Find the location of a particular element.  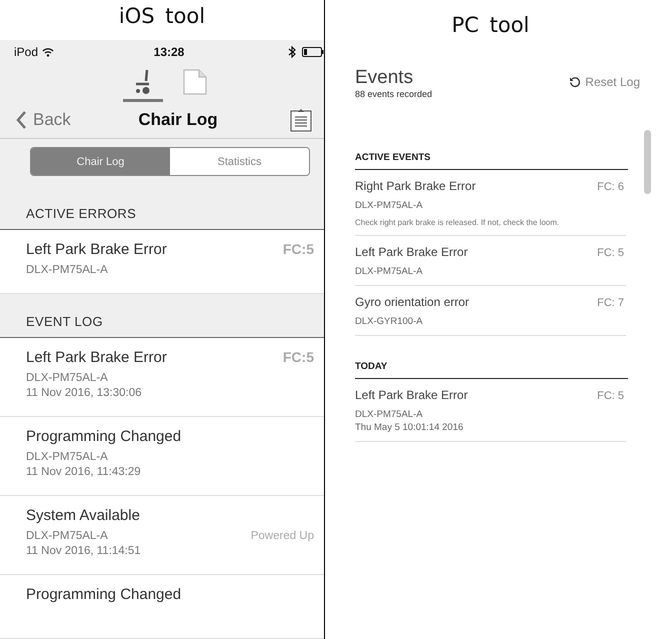

document-icon is located at coordinates (195, 81).